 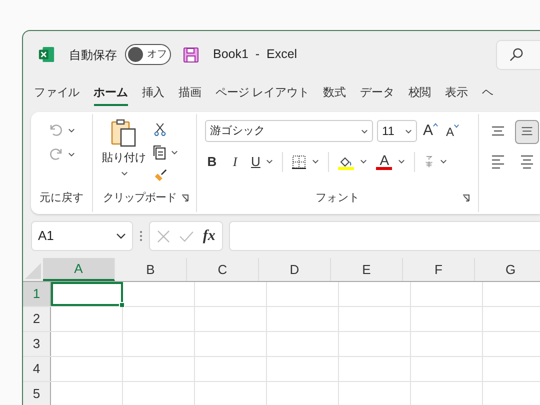 I want to click on italic-button: I, so click(x=235, y=162).